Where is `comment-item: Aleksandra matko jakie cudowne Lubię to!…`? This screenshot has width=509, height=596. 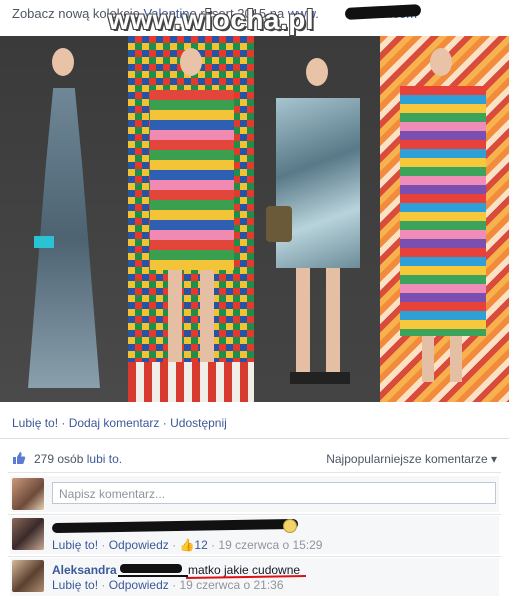 comment-item: Aleksandra matko jakie cudowne Lubię to!… is located at coordinates (254, 577).